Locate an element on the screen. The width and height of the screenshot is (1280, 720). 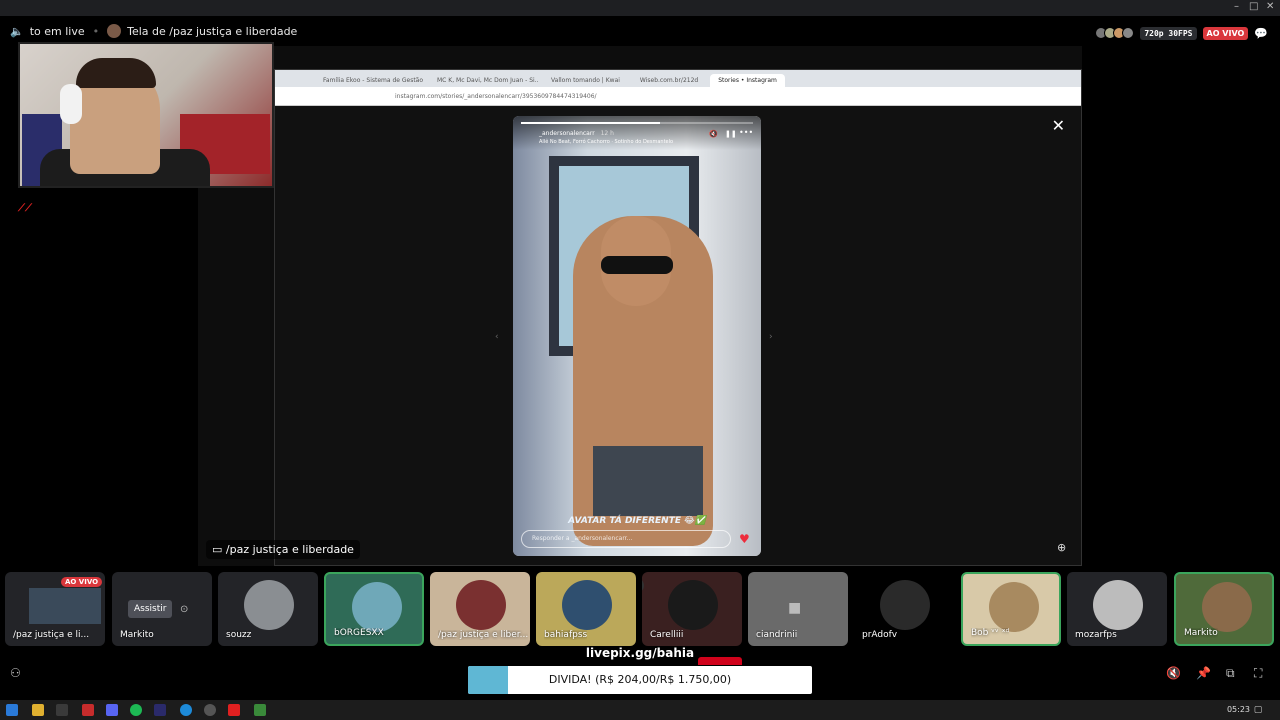
overlay-logo-icon: ⟋⟋ is located at coordinates (25, 208).